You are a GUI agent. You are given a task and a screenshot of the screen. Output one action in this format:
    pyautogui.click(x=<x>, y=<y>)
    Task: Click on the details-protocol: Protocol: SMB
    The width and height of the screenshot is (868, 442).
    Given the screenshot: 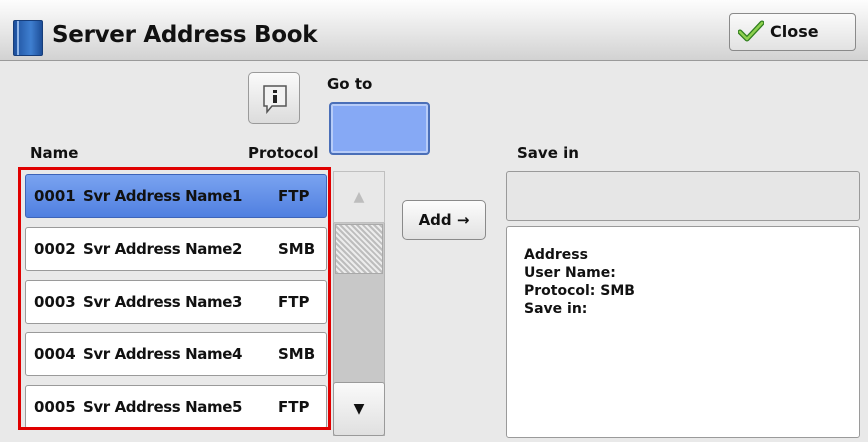 What is the action you would take?
    pyautogui.click(x=579, y=291)
    